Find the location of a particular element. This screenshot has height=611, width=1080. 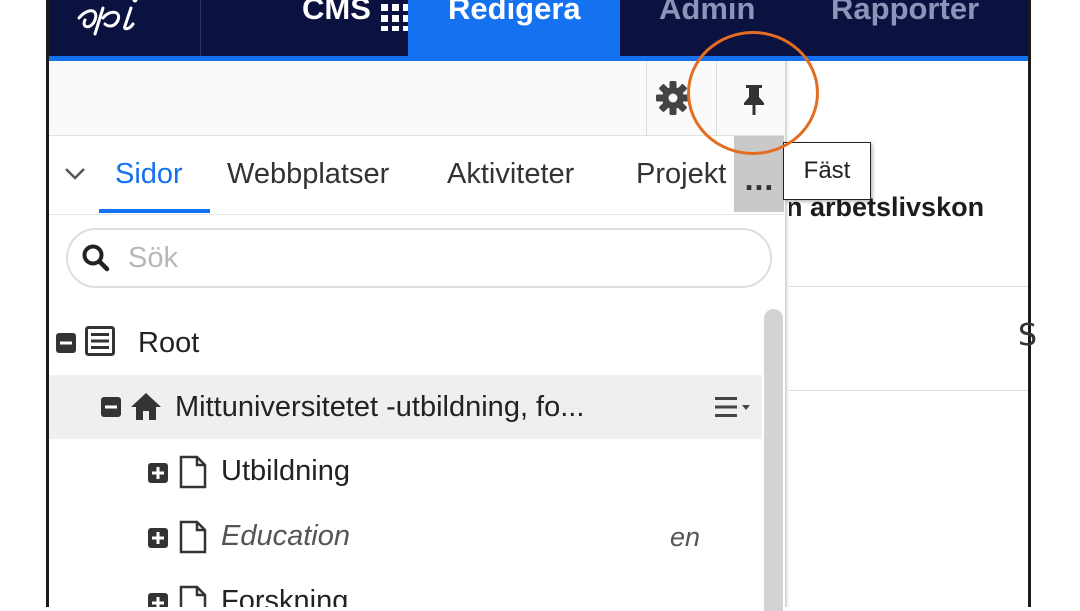

nav-tab-label: Admin is located at coordinates (707, 13).